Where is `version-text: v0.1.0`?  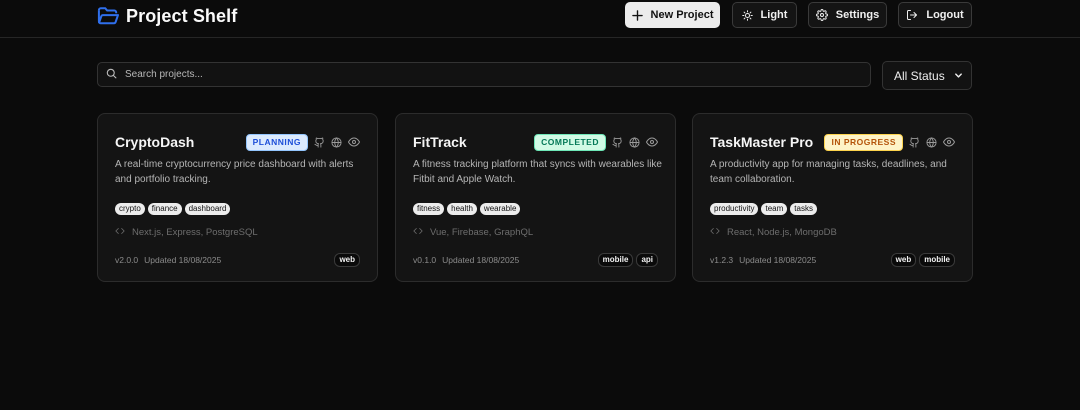 version-text: v0.1.0 is located at coordinates (425, 260).